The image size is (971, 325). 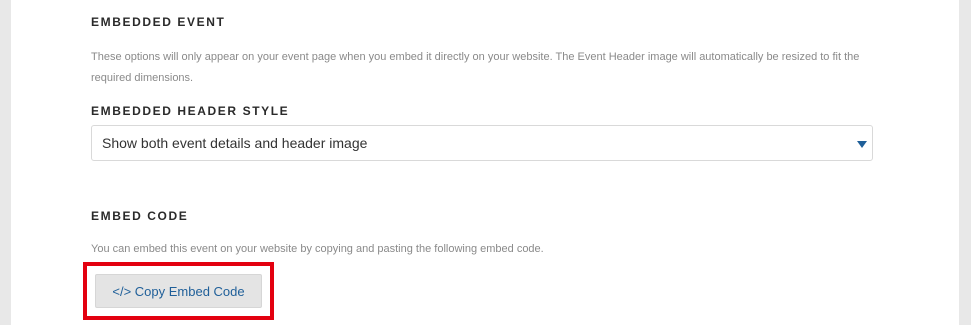 What do you see at coordinates (190, 111) in the screenshot?
I see `embedded-header-style-heading: EMBEDDED HEADER STYLE` at bounding box center [190, 111].